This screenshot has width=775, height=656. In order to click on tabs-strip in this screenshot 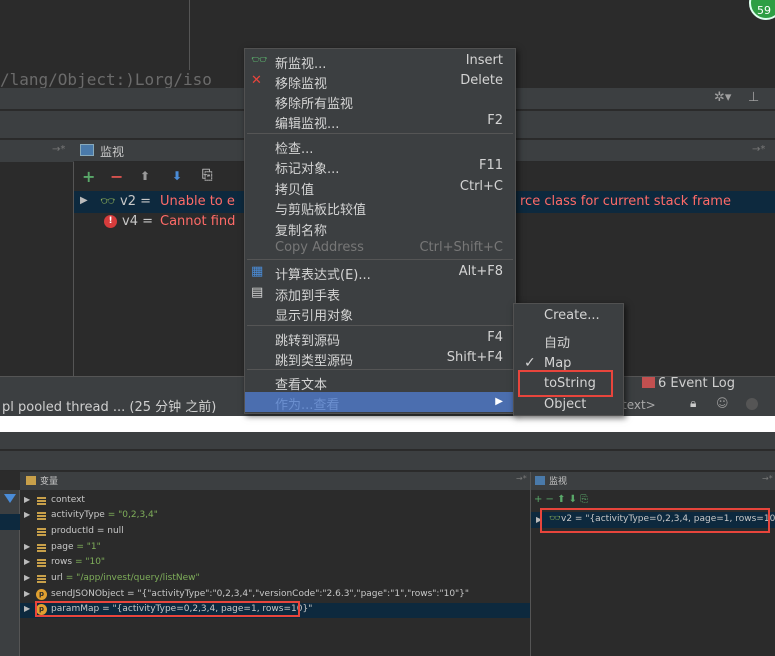, I will do `click(387, 461)`.